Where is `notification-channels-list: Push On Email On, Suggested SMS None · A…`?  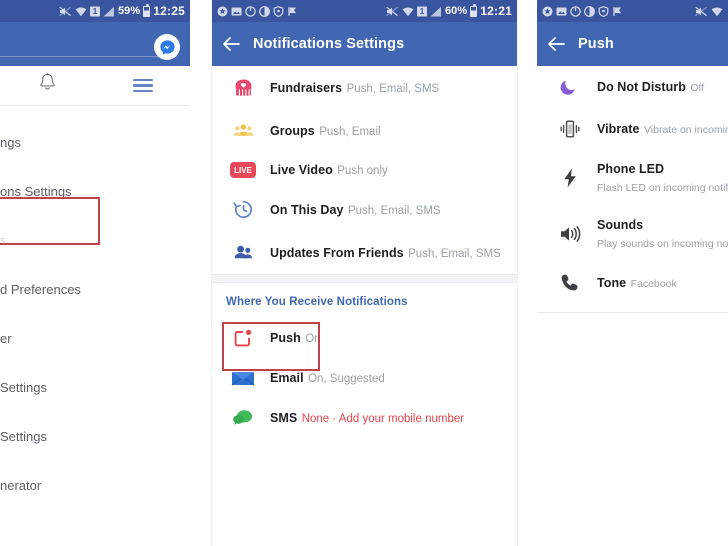 notification-channels-list: Push On Email On, Suggested SMS None · A… is located at coordinates (364, 378).